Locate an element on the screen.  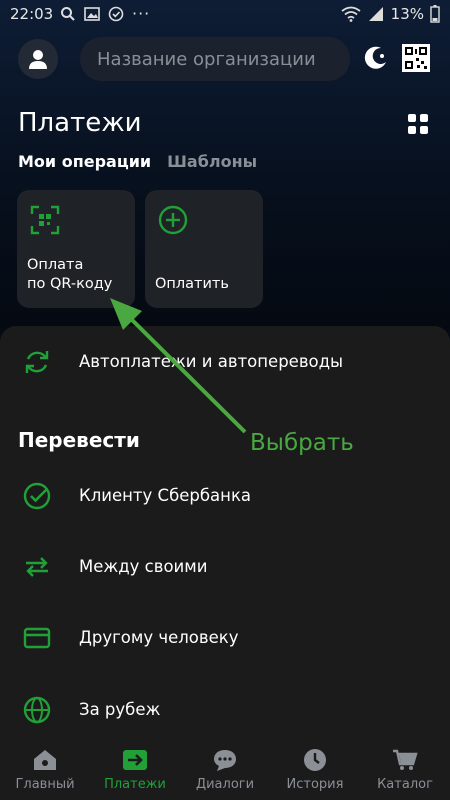
more-dots-icon: ··· is located at coordinates (141, 13).